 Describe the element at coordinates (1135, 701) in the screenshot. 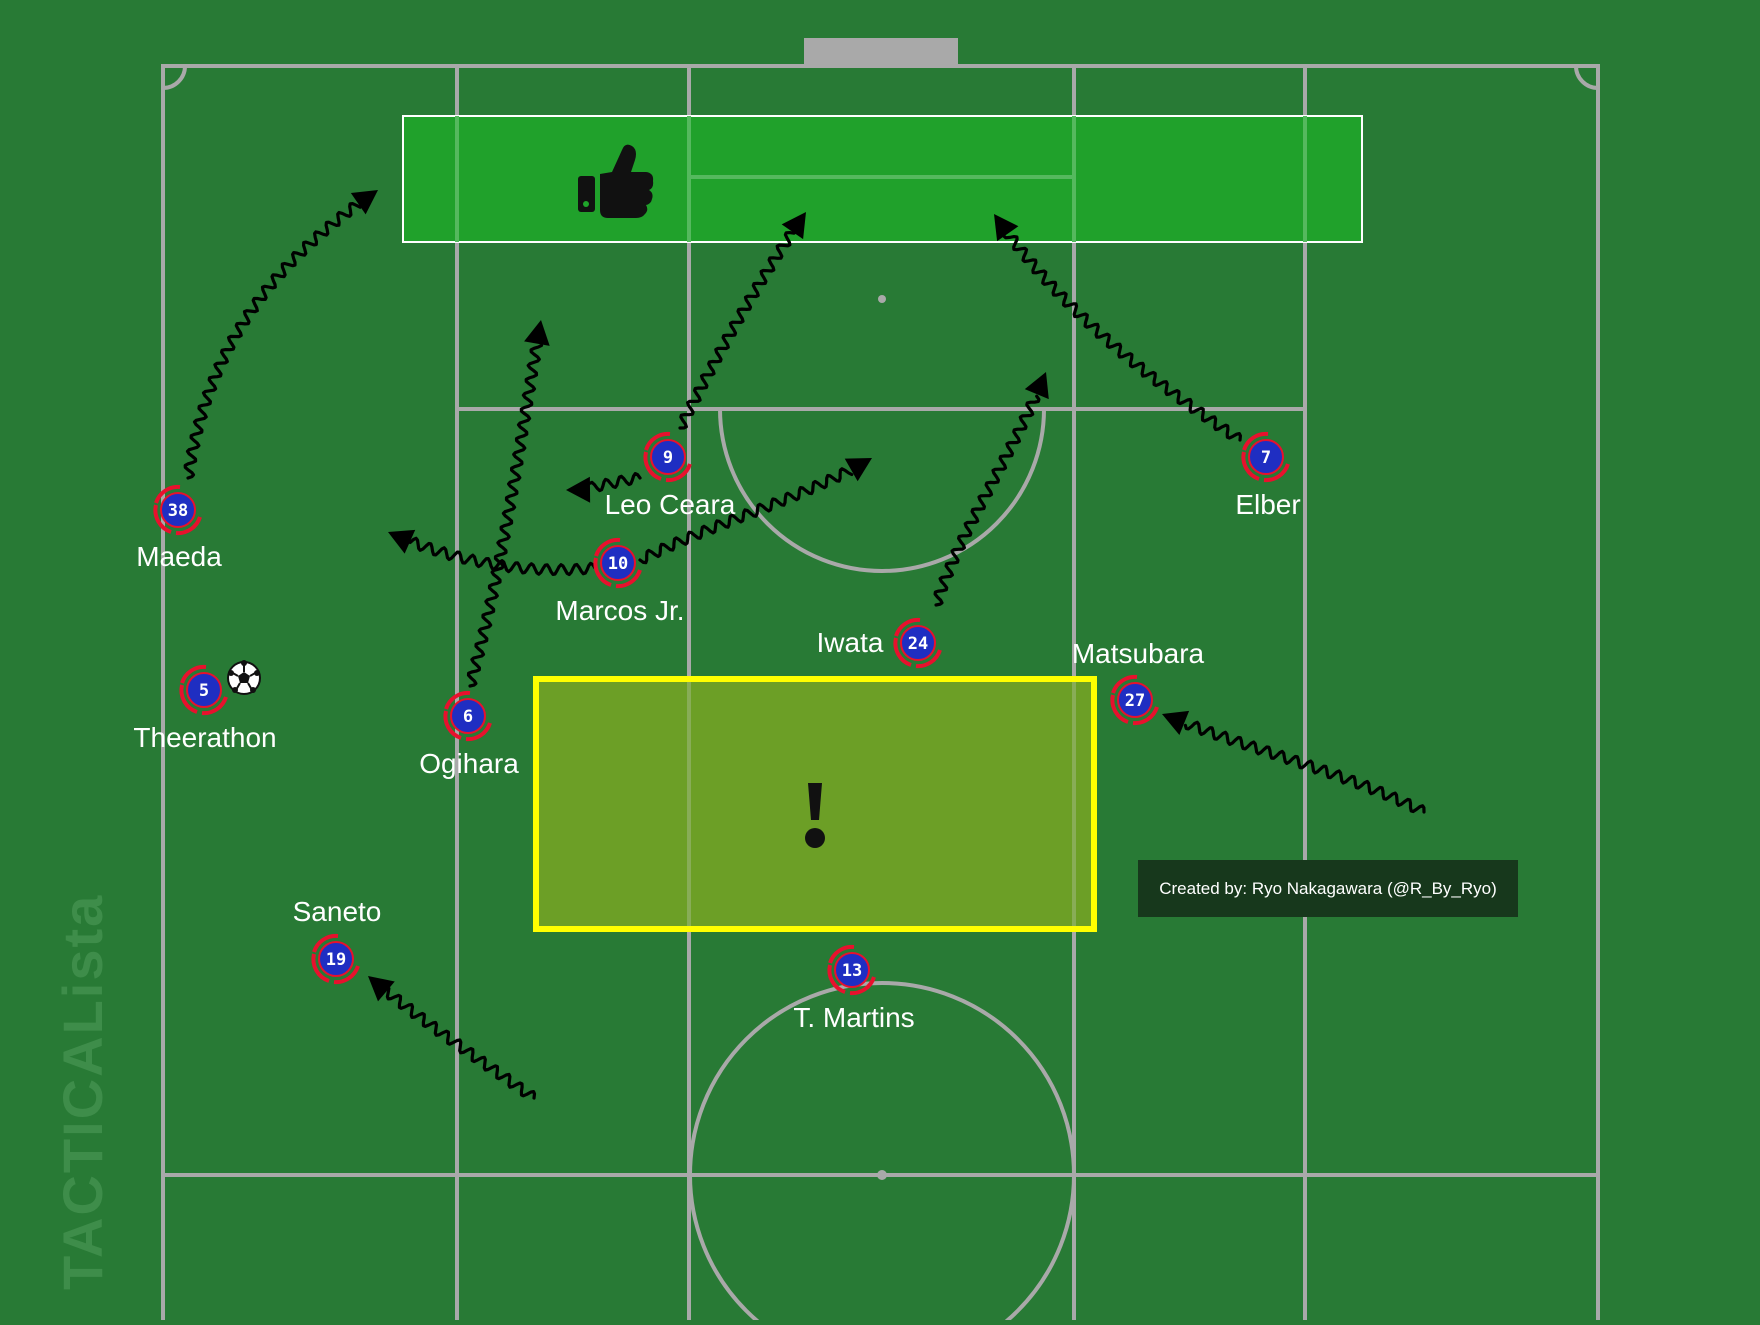

I see `player-number: 27` at that location.